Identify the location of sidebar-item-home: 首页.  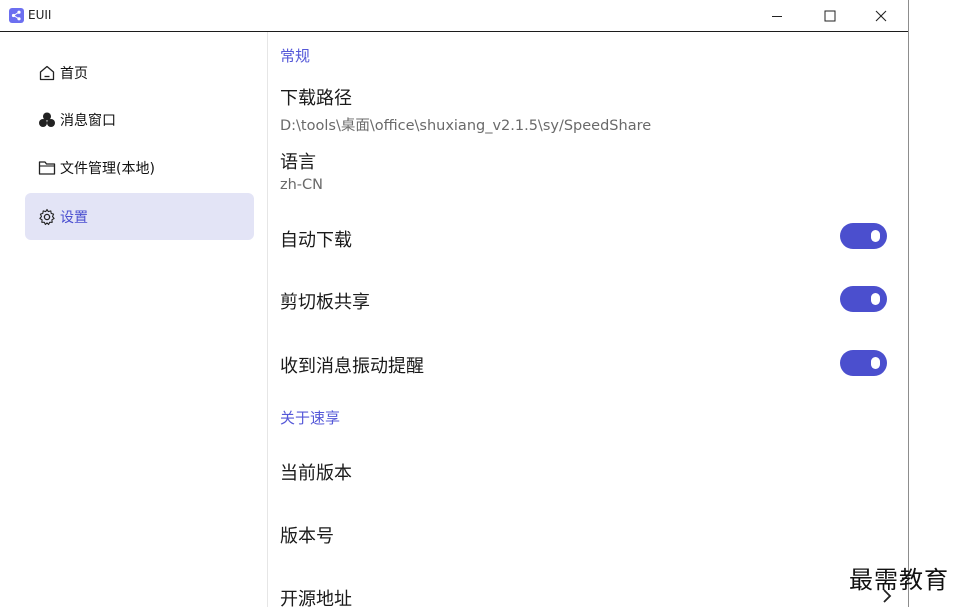
(139, 72).